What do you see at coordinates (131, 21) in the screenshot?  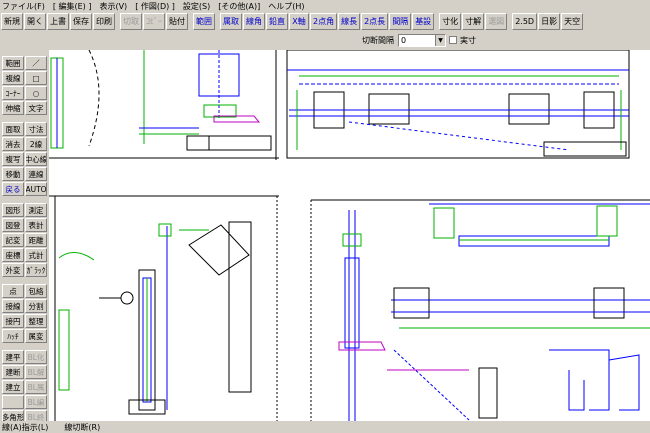 I see `toolbar-button: 切取` at bounding box center [131, 21].